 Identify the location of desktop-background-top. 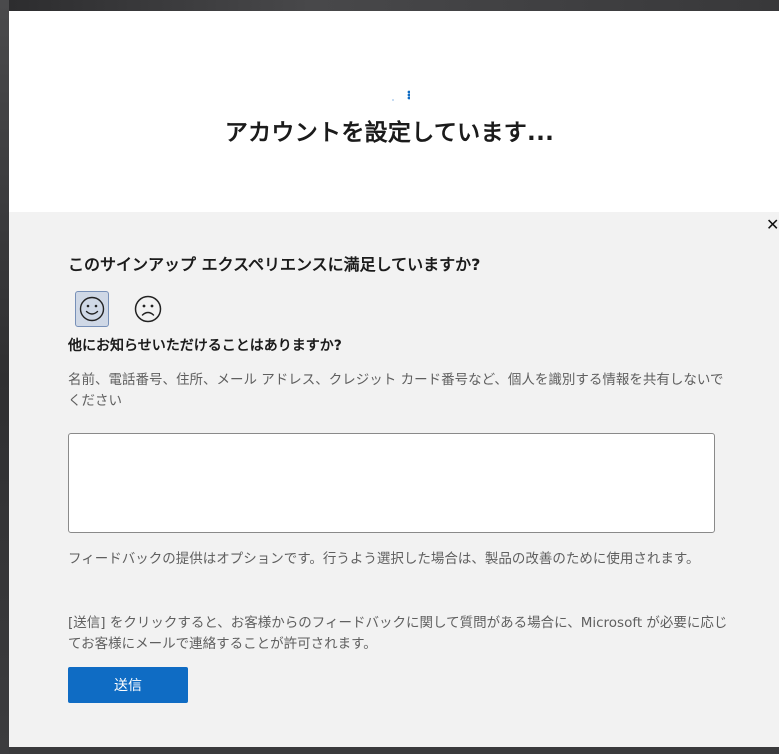
(389, 5).